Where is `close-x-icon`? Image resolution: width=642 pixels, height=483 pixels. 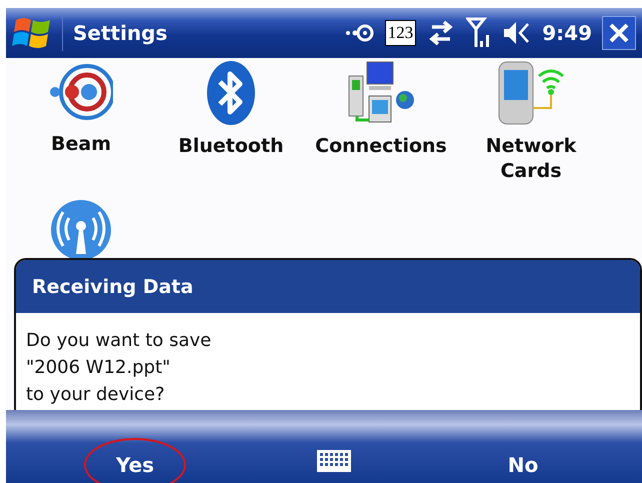 close-x-icon is located at coordinates (619, 33).